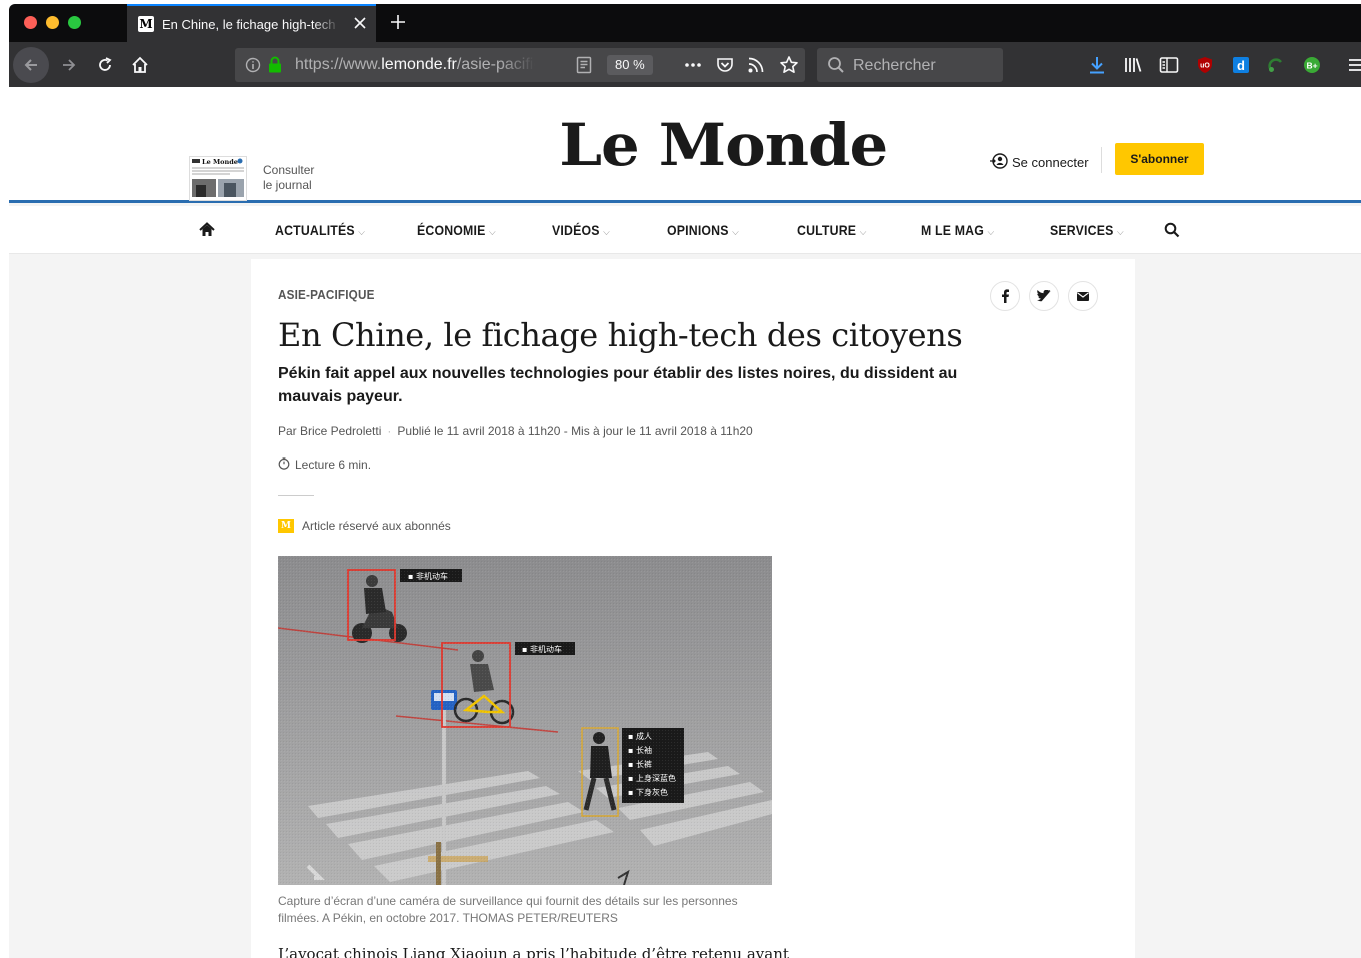  I want to click on desktop-edge, so click(4, 479).